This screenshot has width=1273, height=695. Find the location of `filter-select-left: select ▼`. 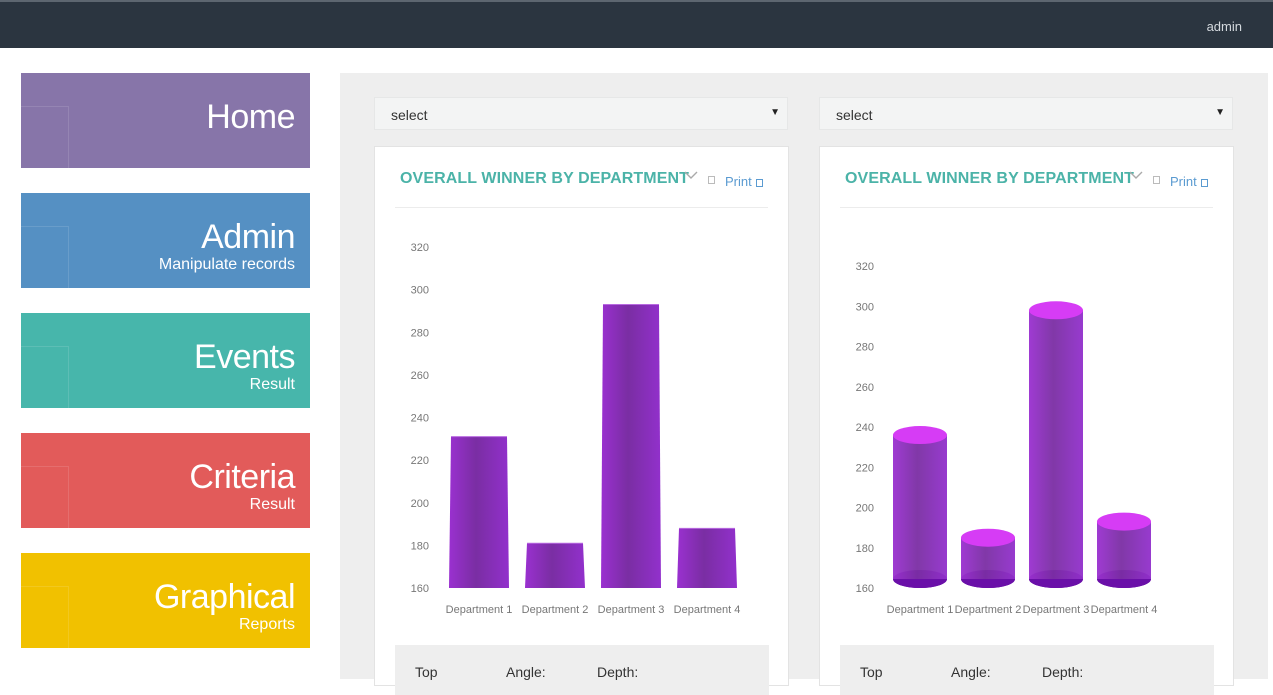

filter-select-left: select ▼ is located at coordinates (581, 113).